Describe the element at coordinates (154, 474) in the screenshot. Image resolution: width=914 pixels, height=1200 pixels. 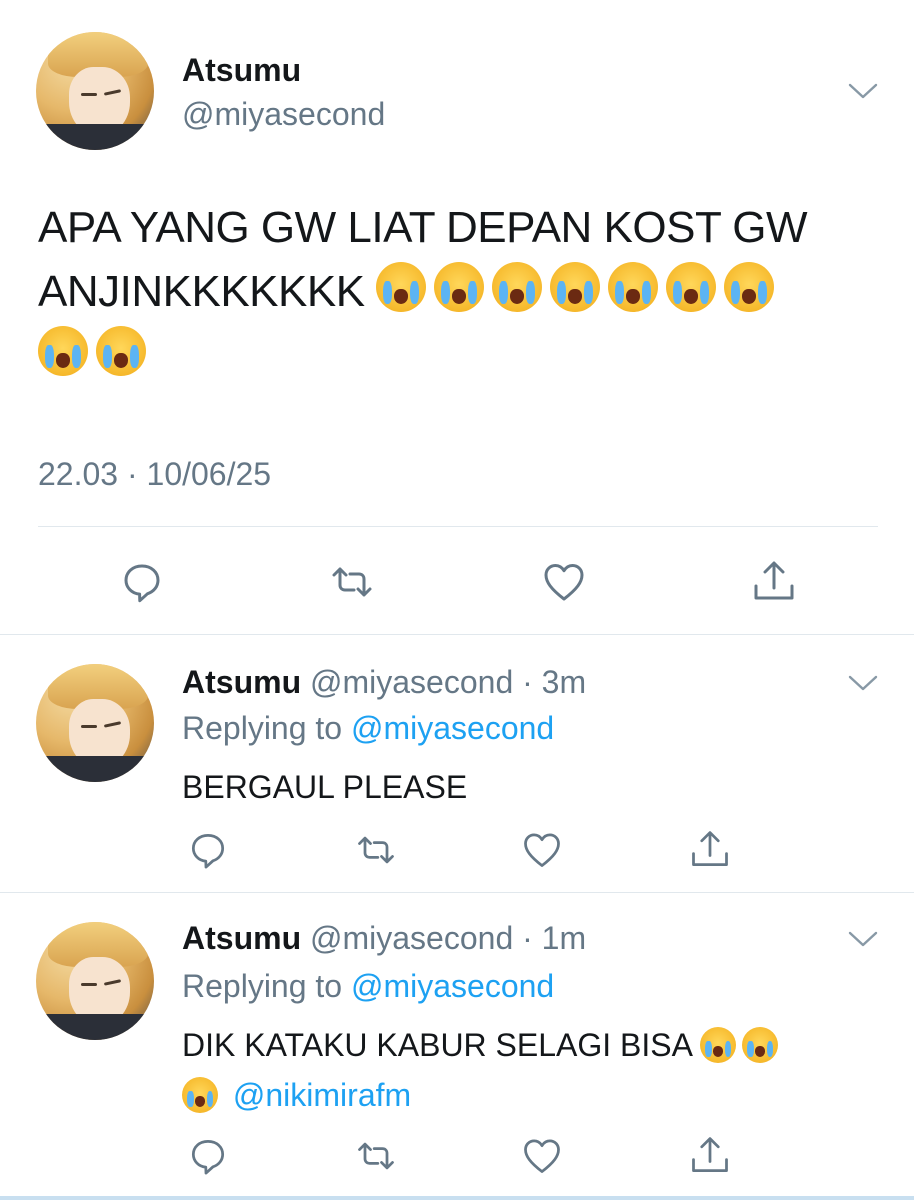
I see `tweet-timestamp: 22.03 · 10/06/25` at that location.